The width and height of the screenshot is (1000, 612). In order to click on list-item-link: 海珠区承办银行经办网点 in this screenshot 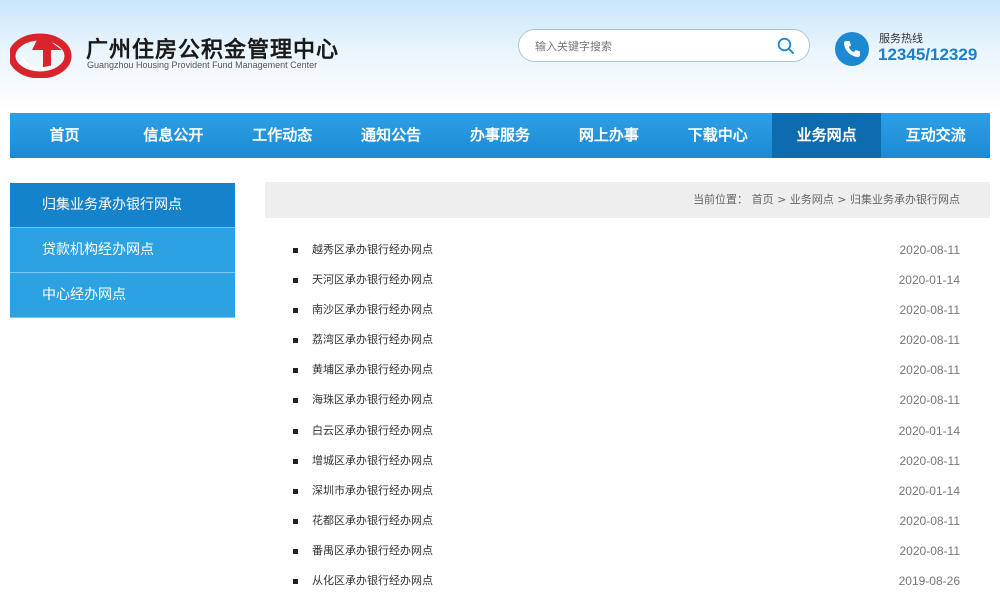, I will do `click(372, 400)`.